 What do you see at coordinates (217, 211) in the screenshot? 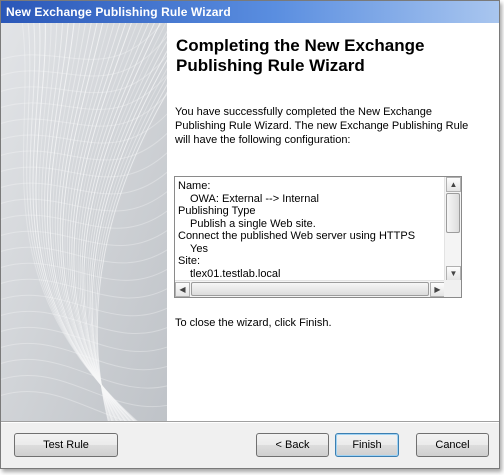
I see `summary-line: Publishing Type` at bounding box center [217, 211].